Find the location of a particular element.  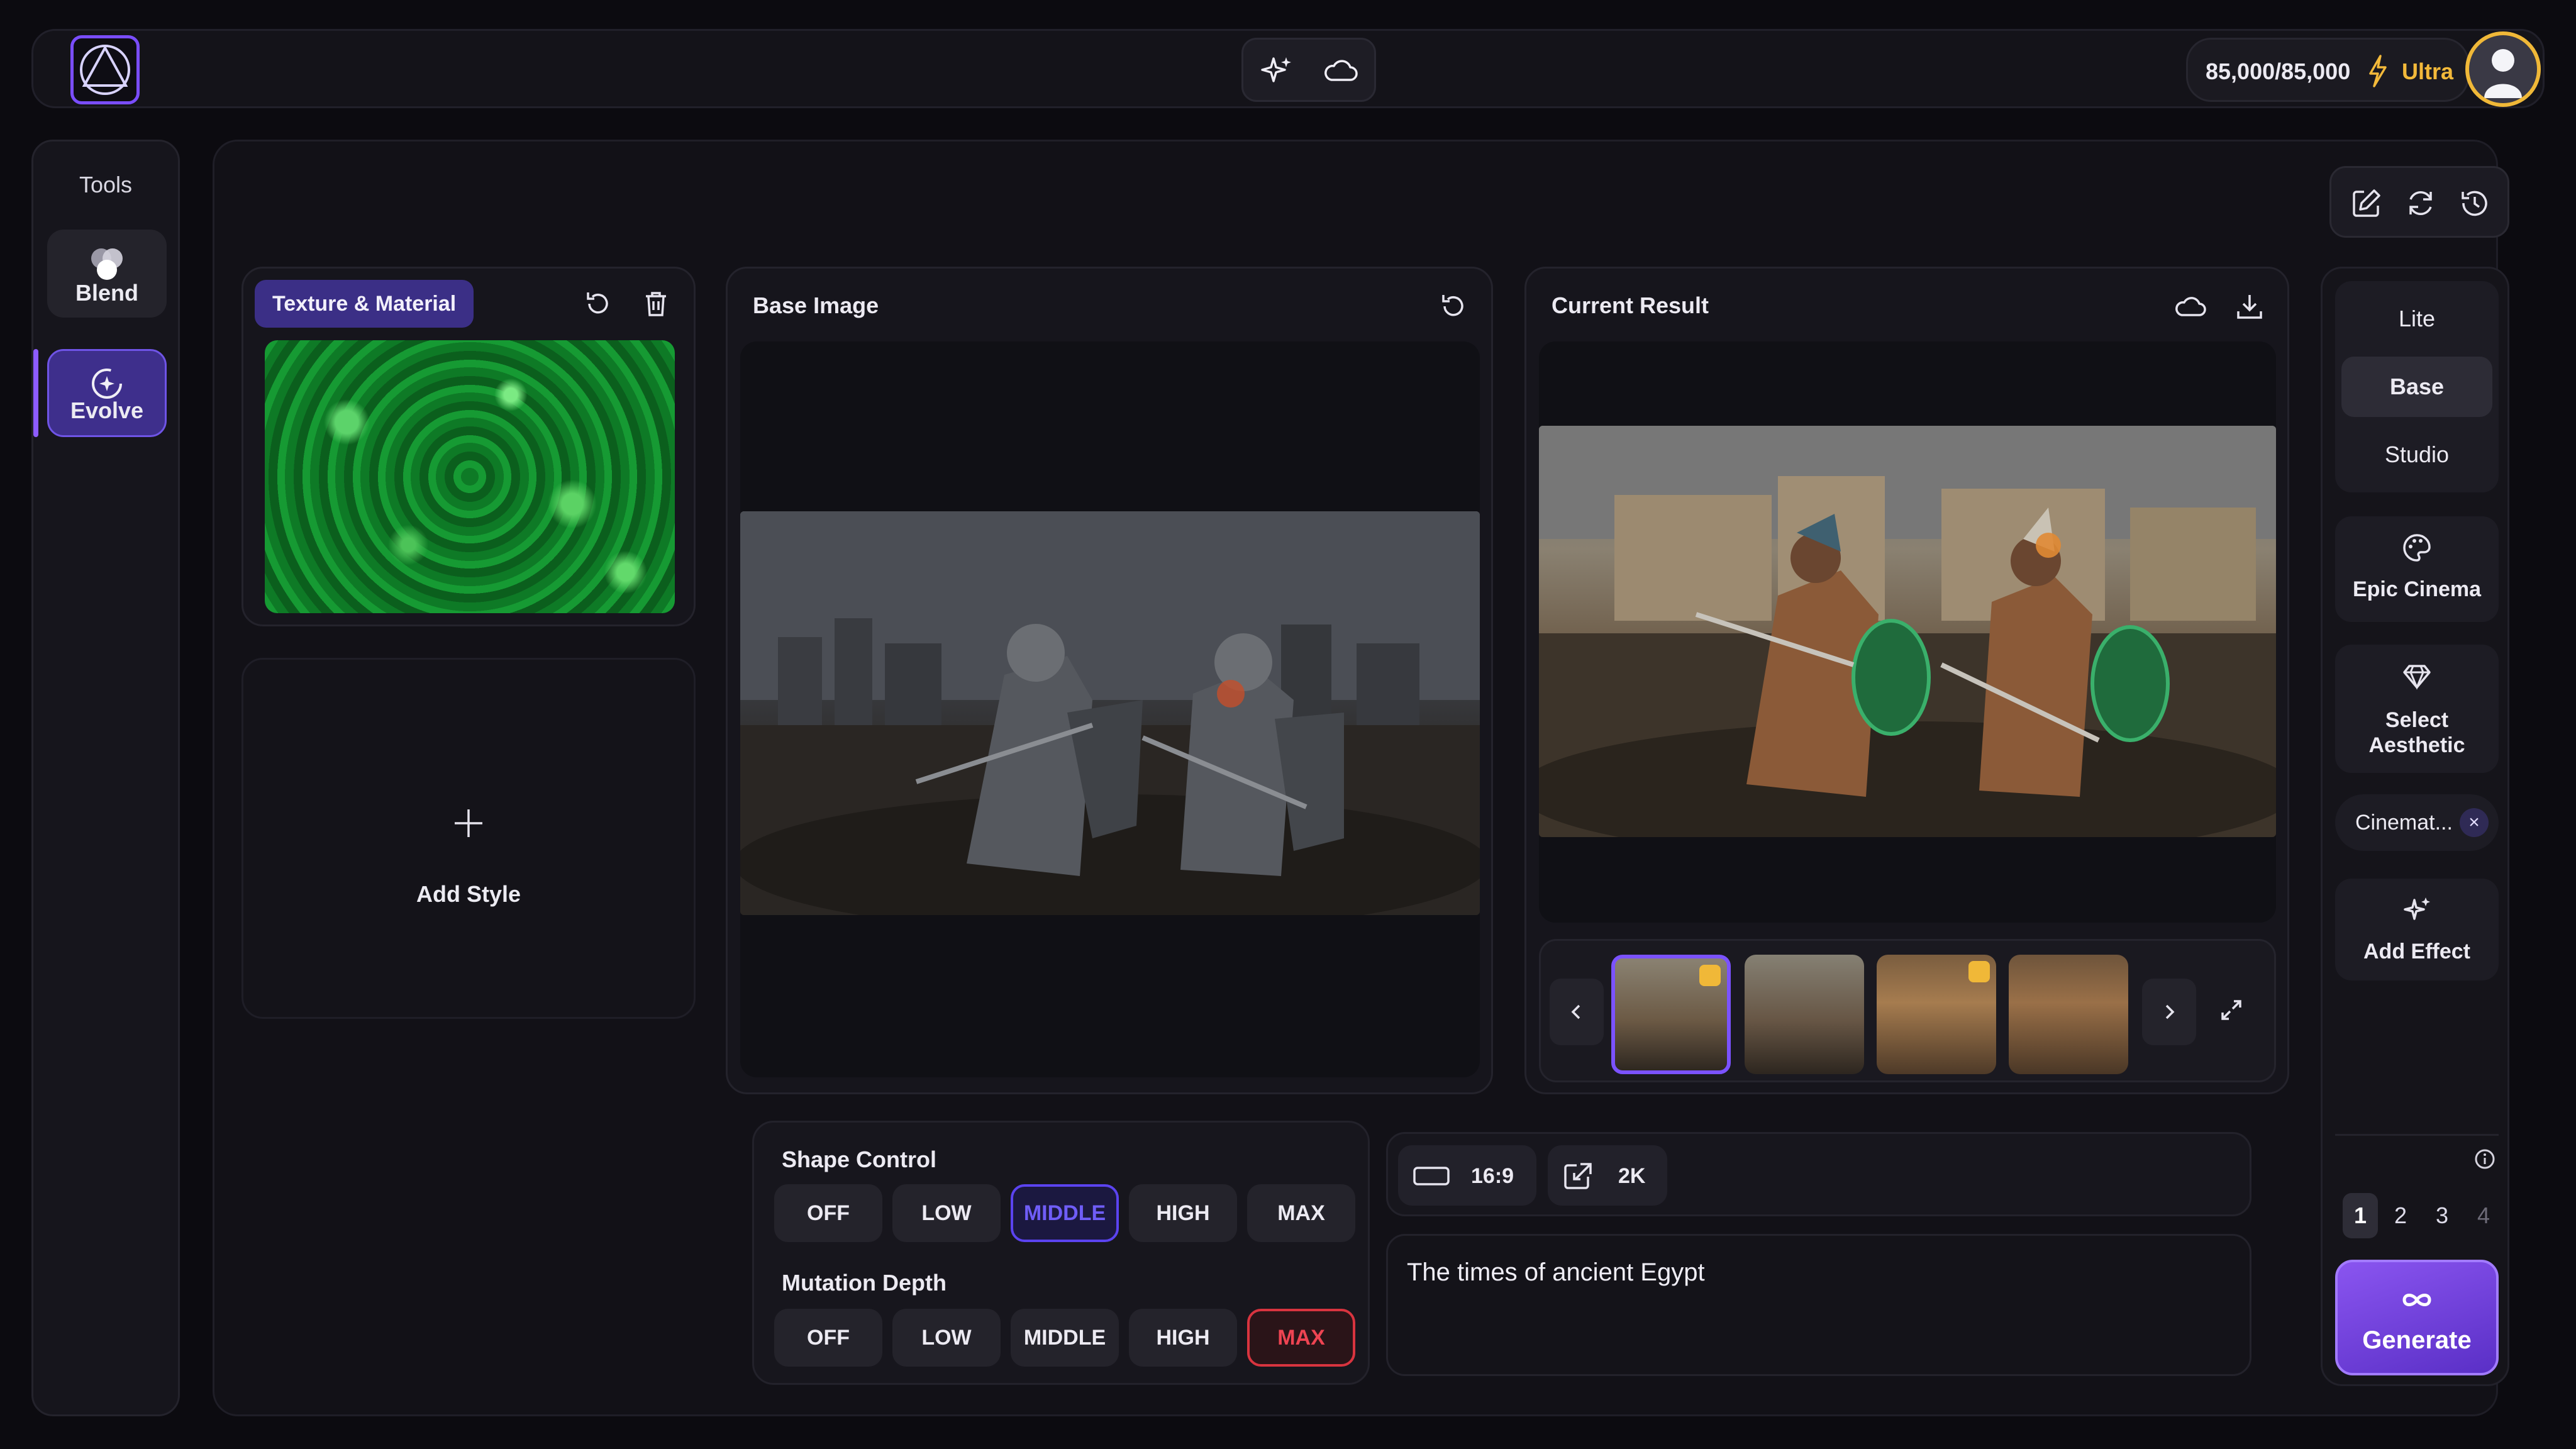

page-4: 4 is located at coordinates (2483, 1215).